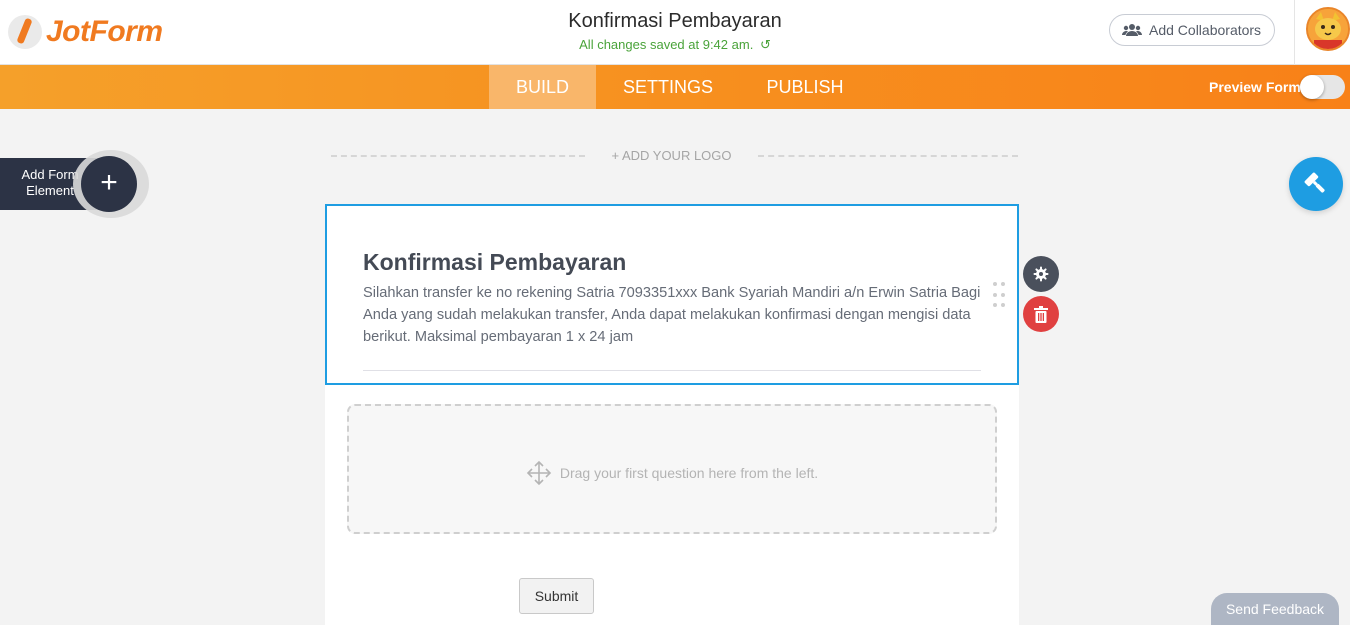 This screenshot has width=1350, height=625. What do you see at coordinates (1255, 87) in the screenshot?
I see `preview-form-label: Preview Form` at bounding box center [1255, 87].